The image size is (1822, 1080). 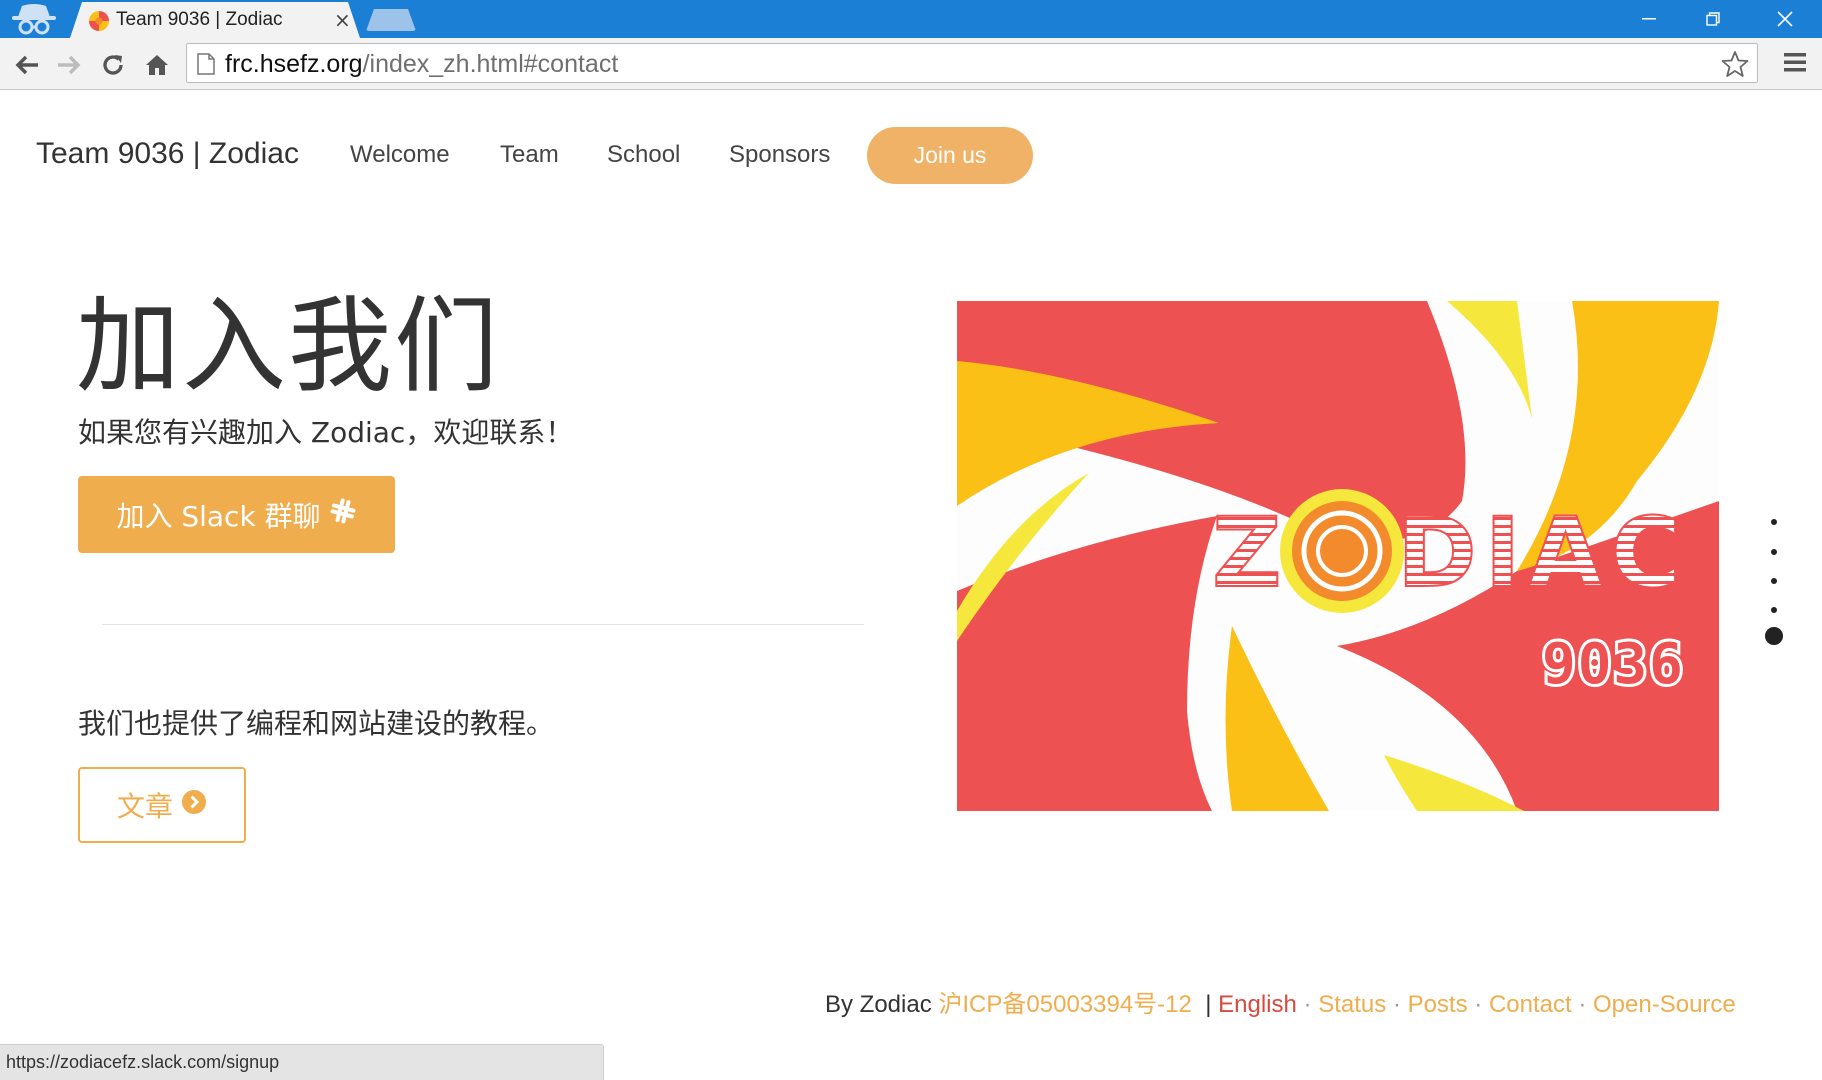 What do you see at coordinates (144, 806) in the screenshot?
I see `articles-button-label: 文章` at bounding box center [144, 806].